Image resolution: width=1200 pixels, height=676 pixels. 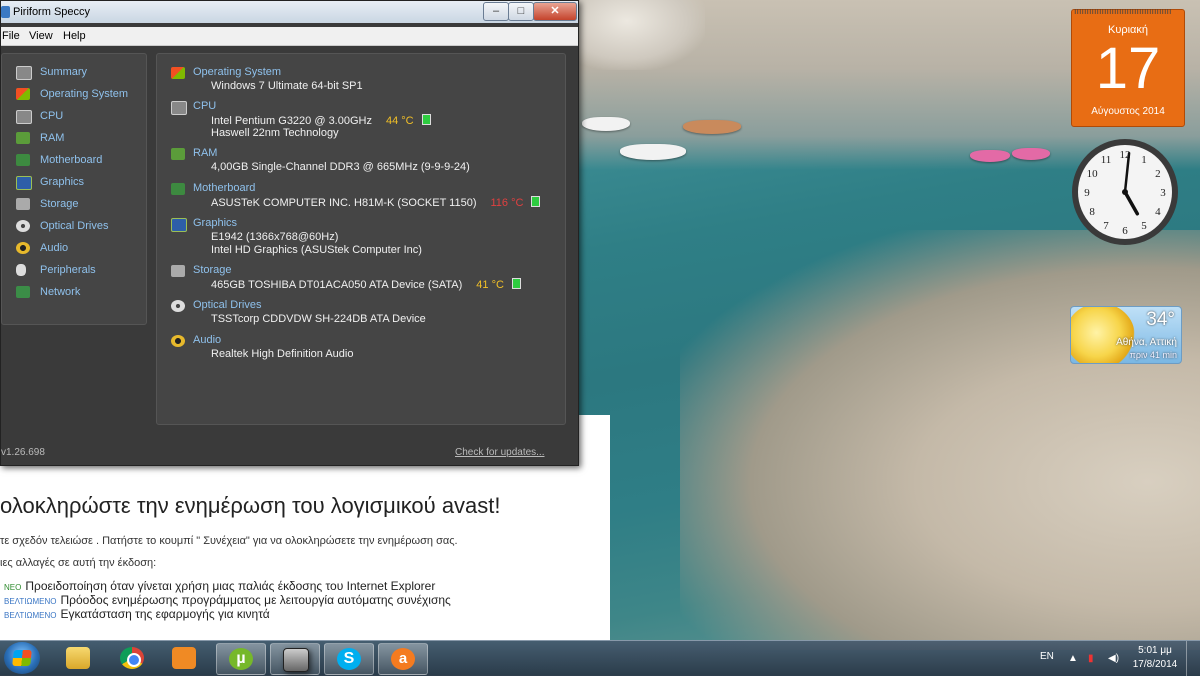 I want to click on show-hidden-icons: ▲, so click(x=1073, y=658).